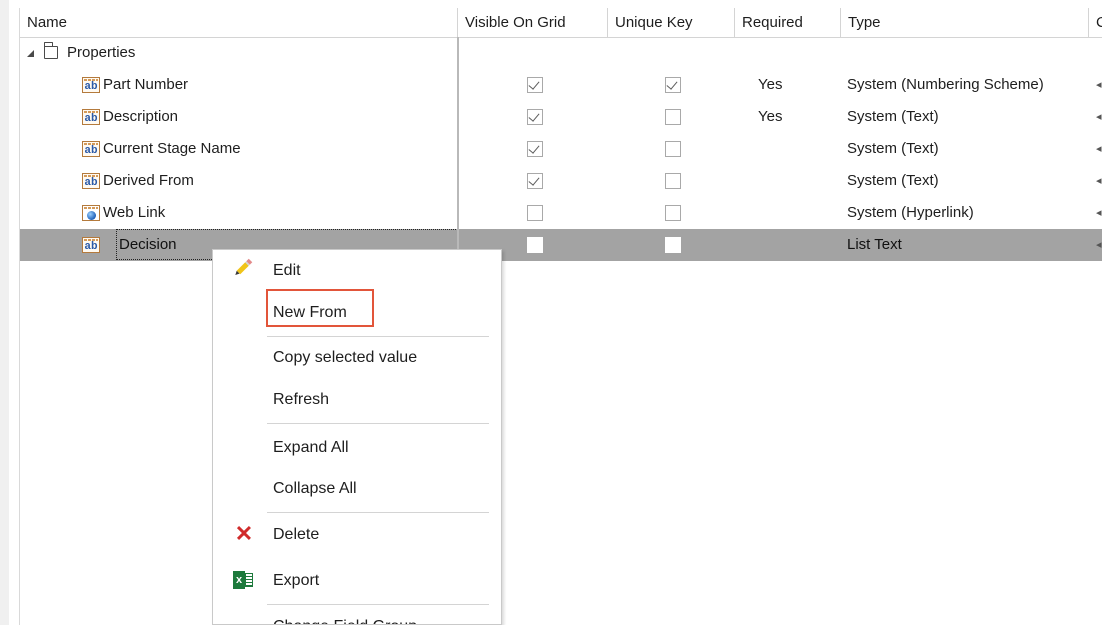 The width and height of the screenshot is (1102, 625). I want to click on column-header-name: Name, so click(239, 22).